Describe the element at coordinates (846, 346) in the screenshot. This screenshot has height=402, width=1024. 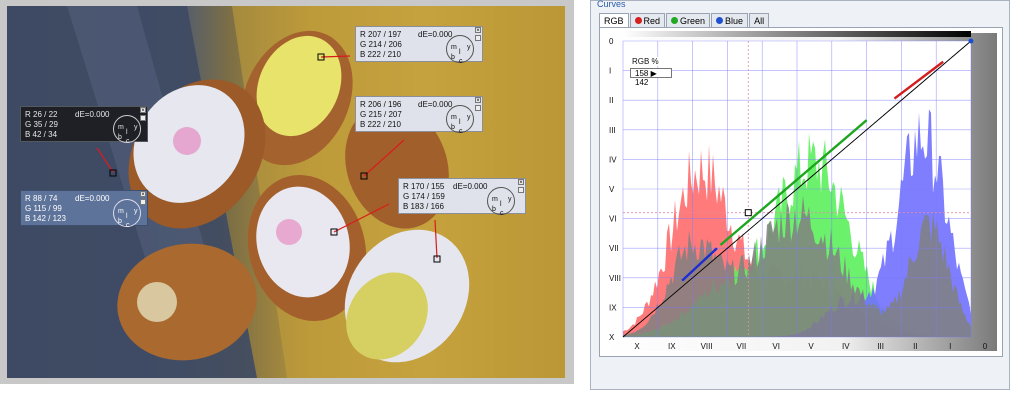
I see `x-zone-label: IV` at that location.